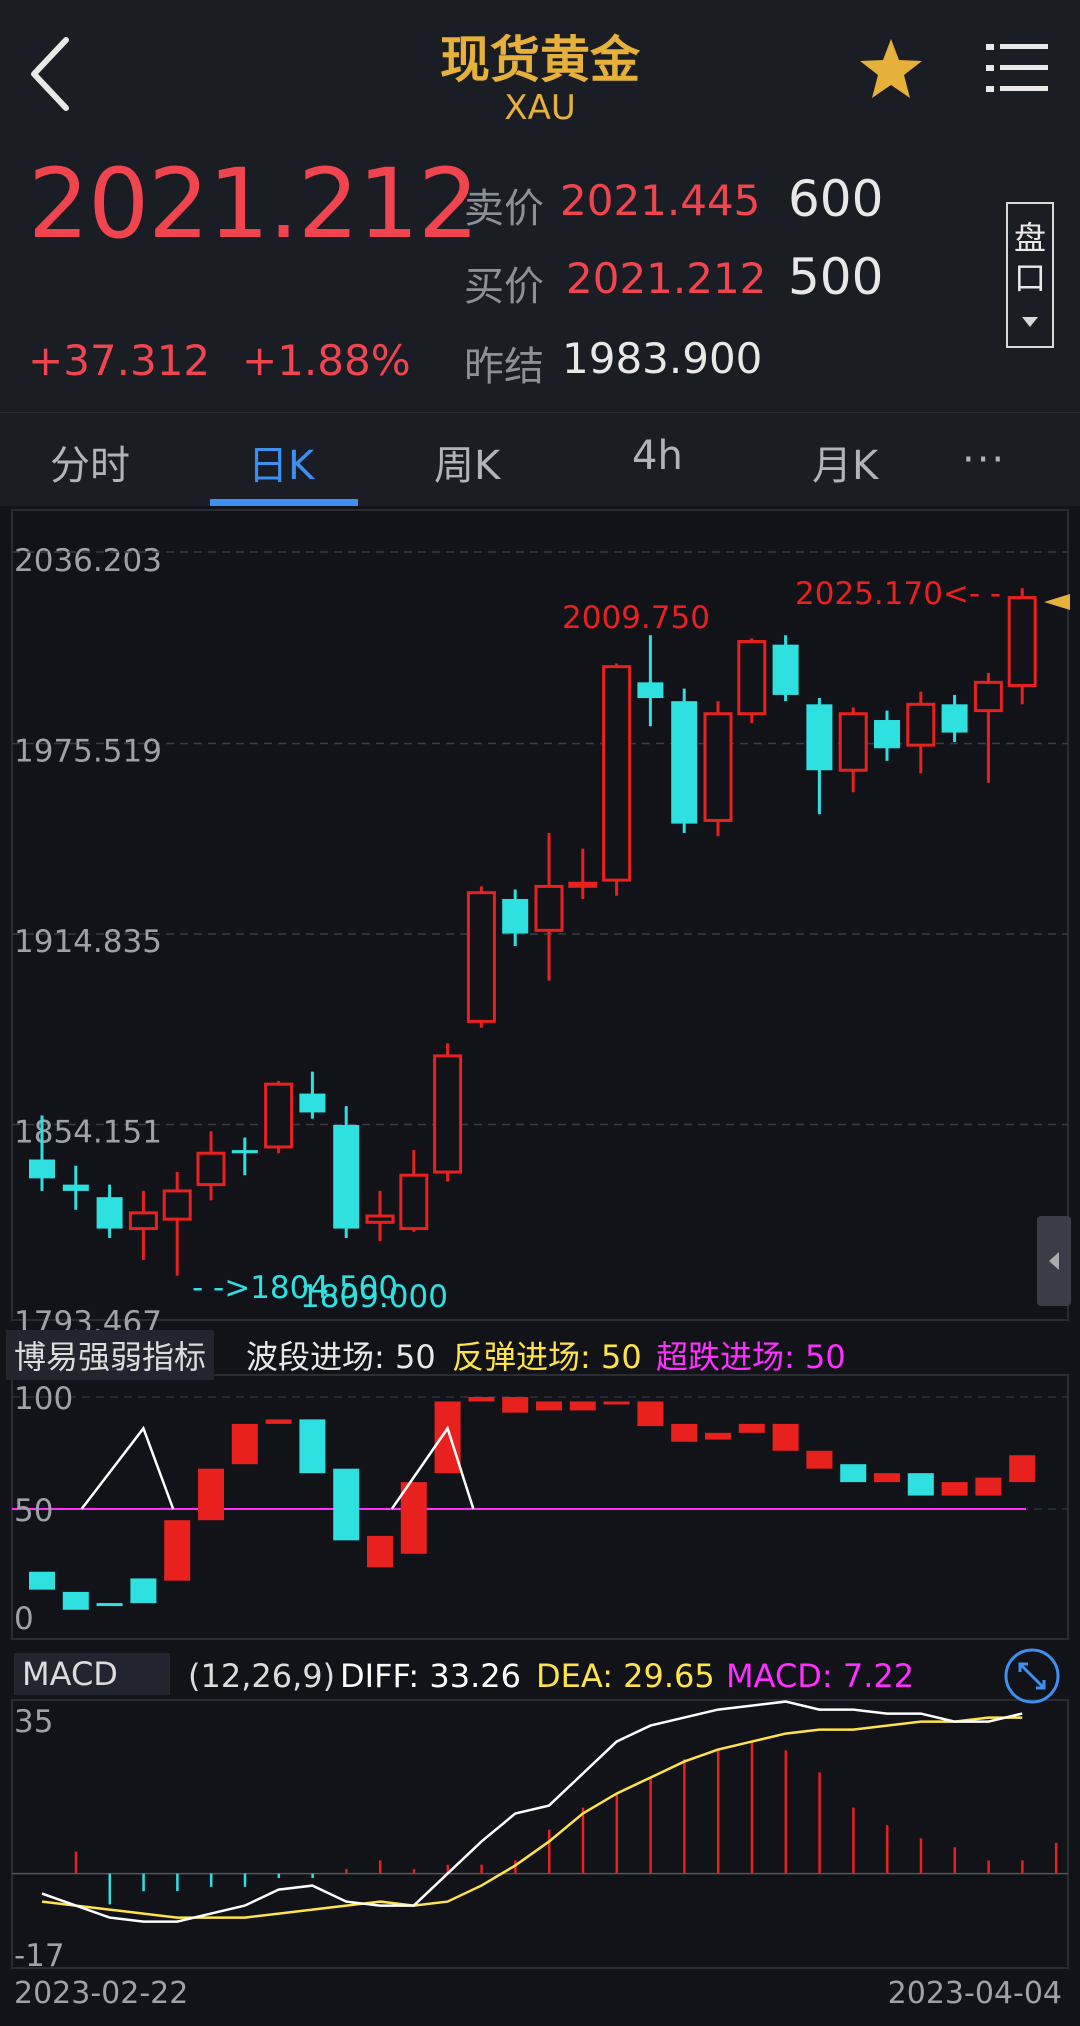 The height and width of the screenshot is (2026, 1080). What do you see at coordinates (504, 367) in the screenshot?
I see `prev-close-label: 昨结` at bounding box center [504, 367].